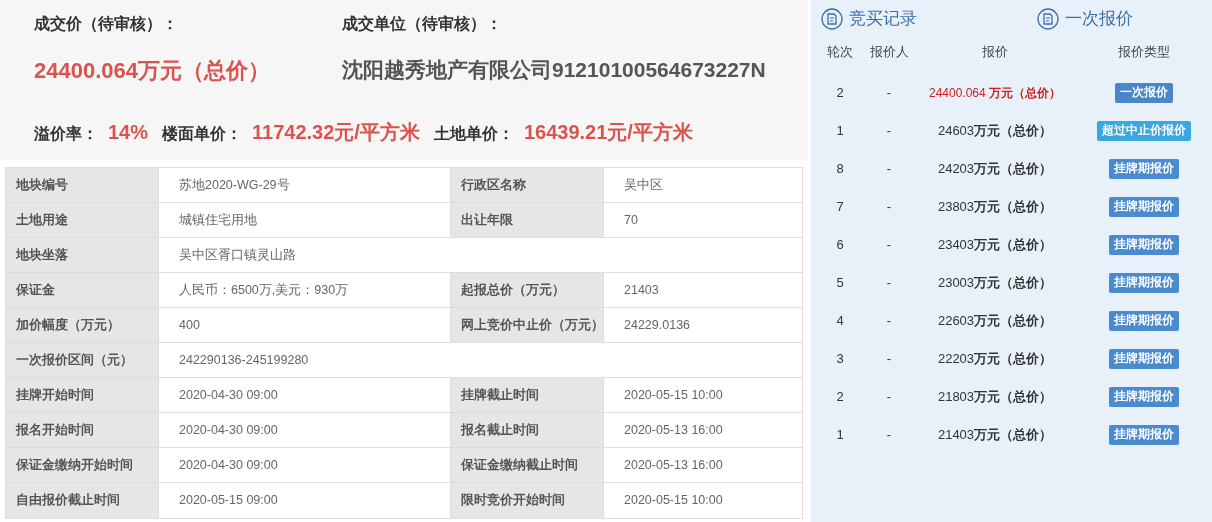  Describe the element at coordinates (152, 71) in the screenshot. I see `deal-price: 24400.064万元（总价）` at that location.